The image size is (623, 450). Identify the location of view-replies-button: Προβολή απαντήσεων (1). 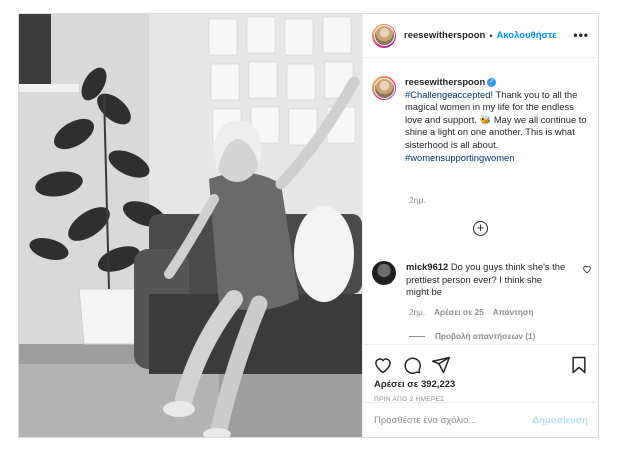
(472, 336).